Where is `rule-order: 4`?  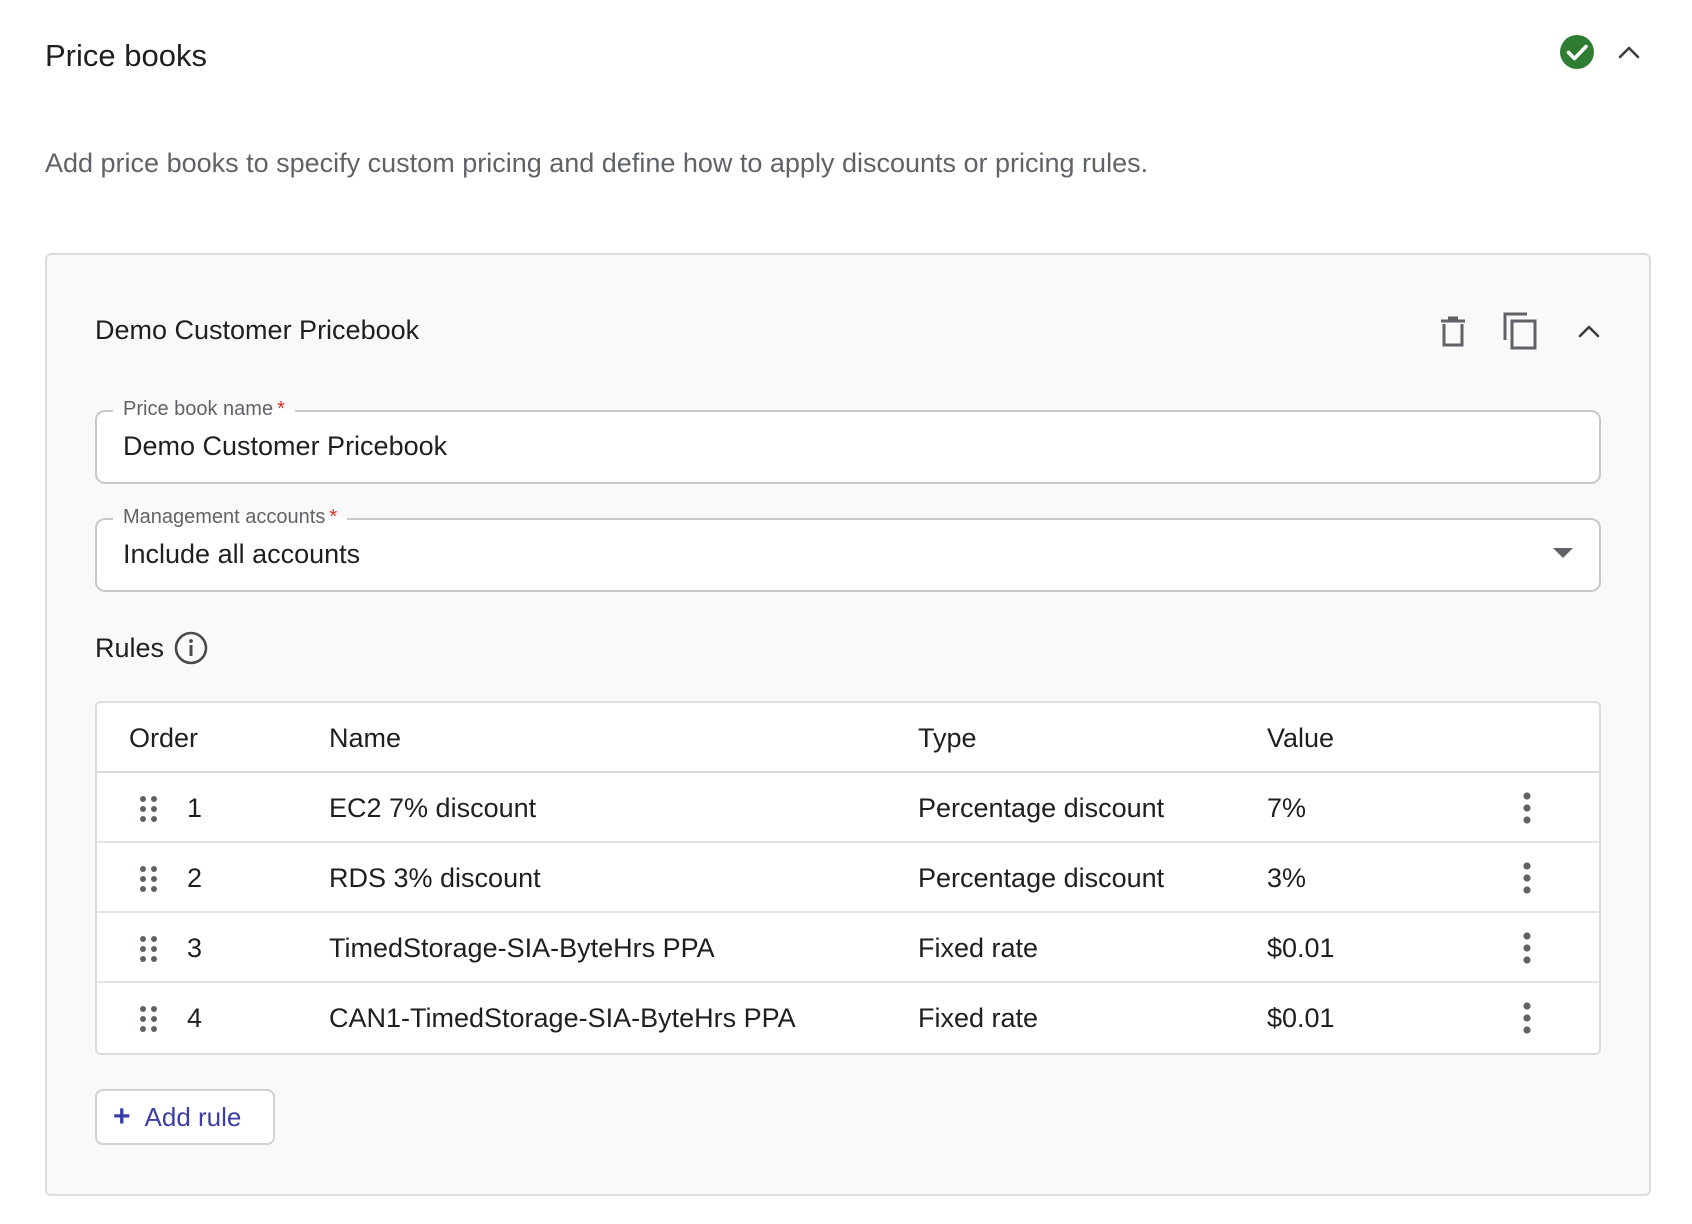
rule-order: 4 is located at coordinates (195, 1018).